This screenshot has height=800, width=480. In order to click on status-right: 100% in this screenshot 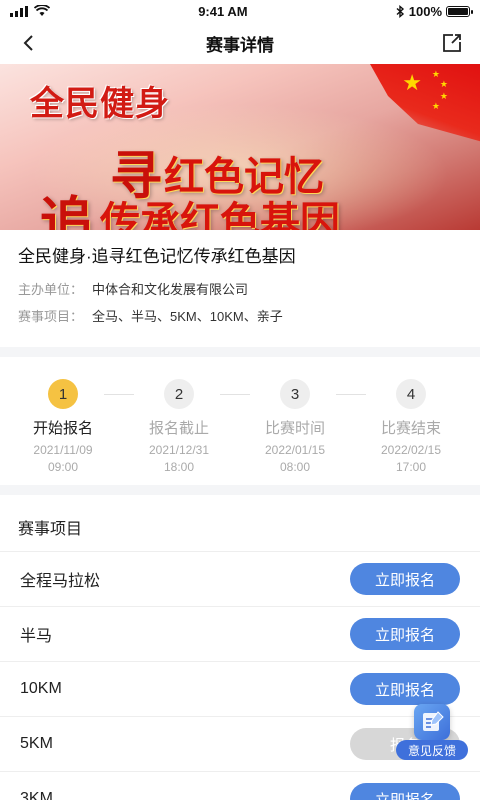, I will do `click(434, 11)`.